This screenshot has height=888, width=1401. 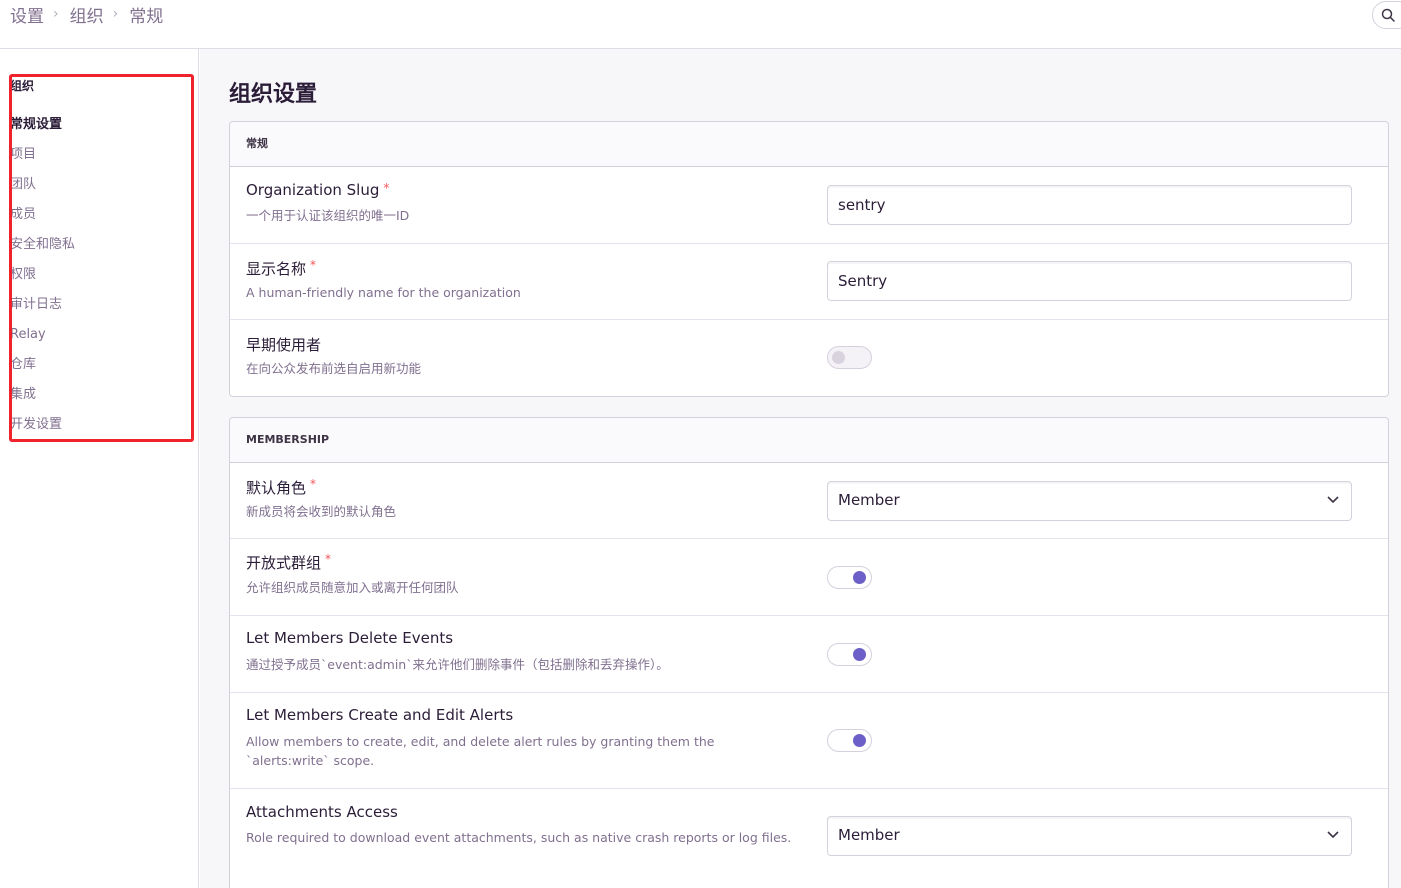 What do you see at coordinates (101, 258) in the screenshot?
I see `highlight-box` at bounding box center [101, 258].